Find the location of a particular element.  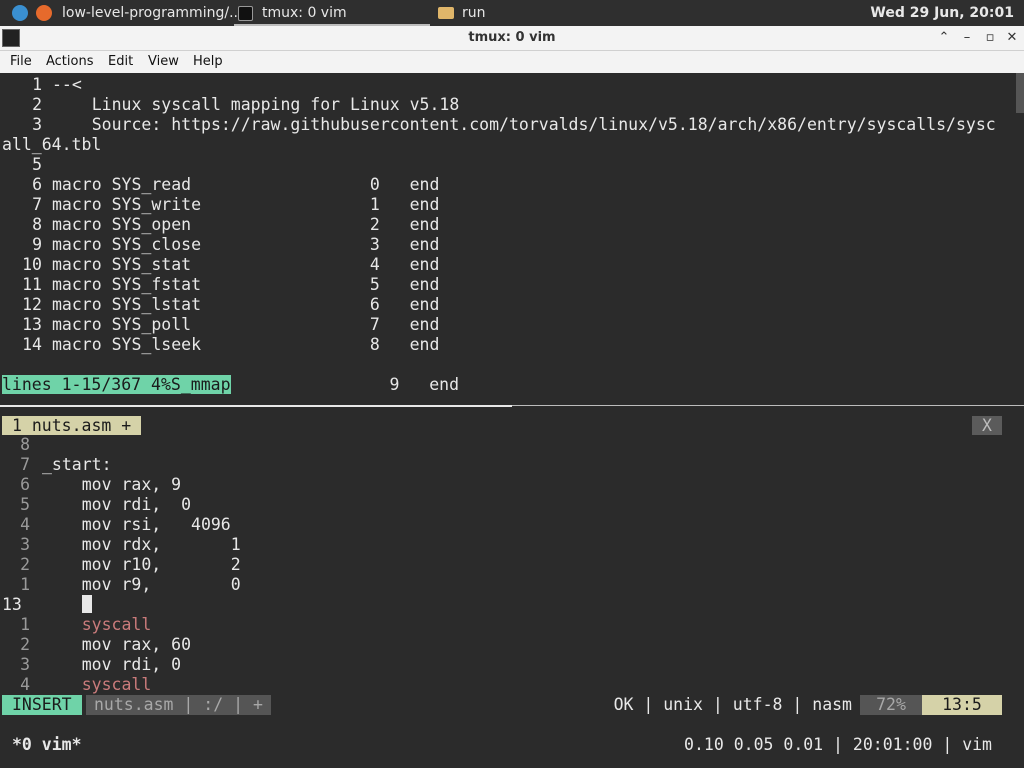

code-line: 10 macro SYS_stat 4 end is located at coordinates (220, 265).